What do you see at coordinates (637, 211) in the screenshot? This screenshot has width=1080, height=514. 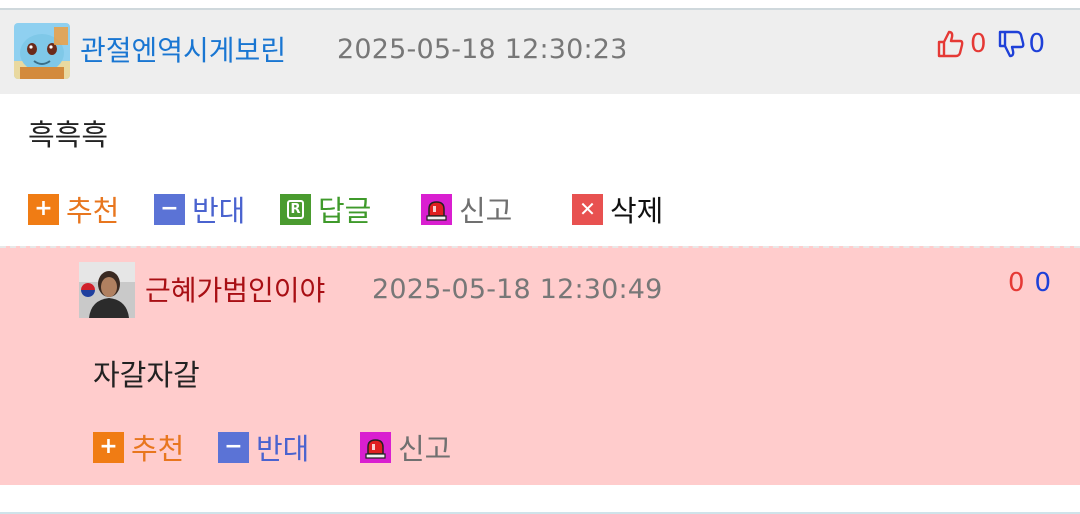 I see `delete-label: 삭제` at bounding box center [637, 211].